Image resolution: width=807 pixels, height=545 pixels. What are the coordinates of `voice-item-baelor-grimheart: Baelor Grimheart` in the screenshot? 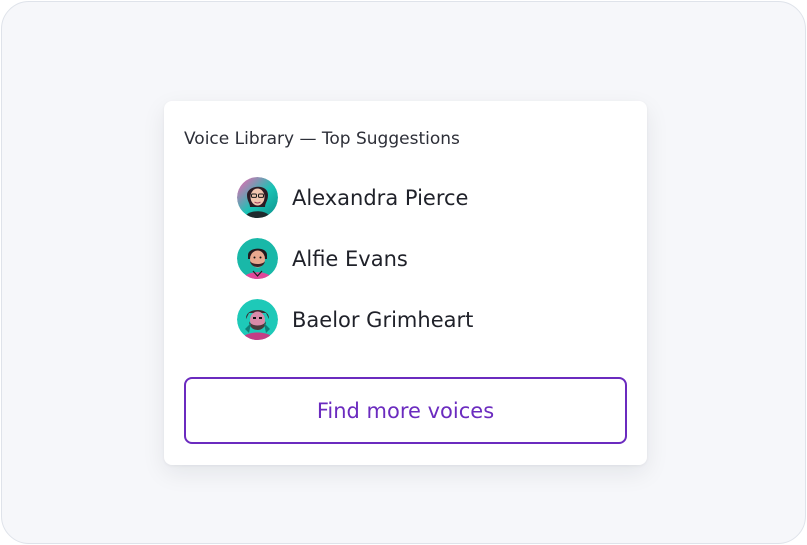 It's located at (355, 319).